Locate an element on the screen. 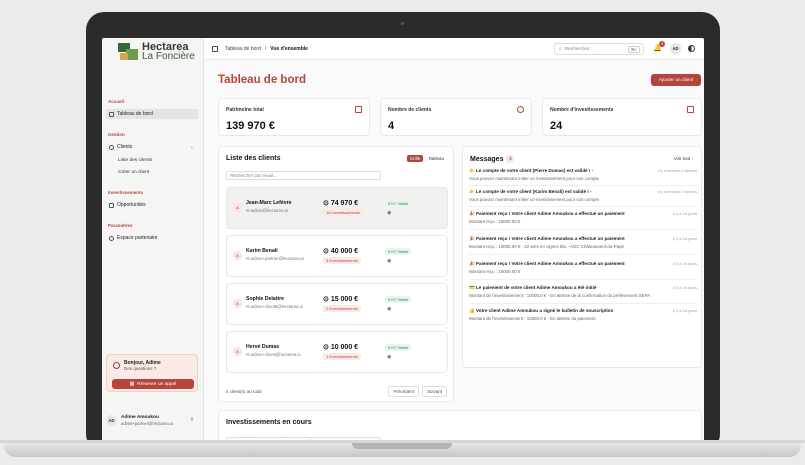  view-grid-button: Grille is located at coordinates (415, 158).